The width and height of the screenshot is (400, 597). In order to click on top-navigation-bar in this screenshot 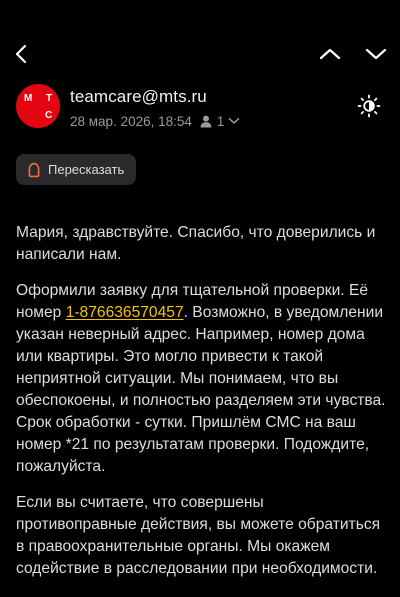, I will do `click(200, 36)`.